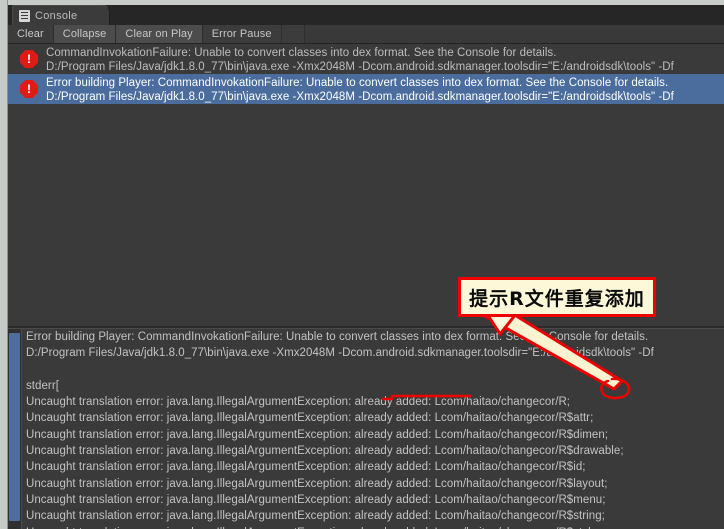 The image size is (724, 529). What do you see at coordinates (31, 34) in the screenshot?
I see `toolbar-button-clear: Clear` at bounding box center [31, 34].